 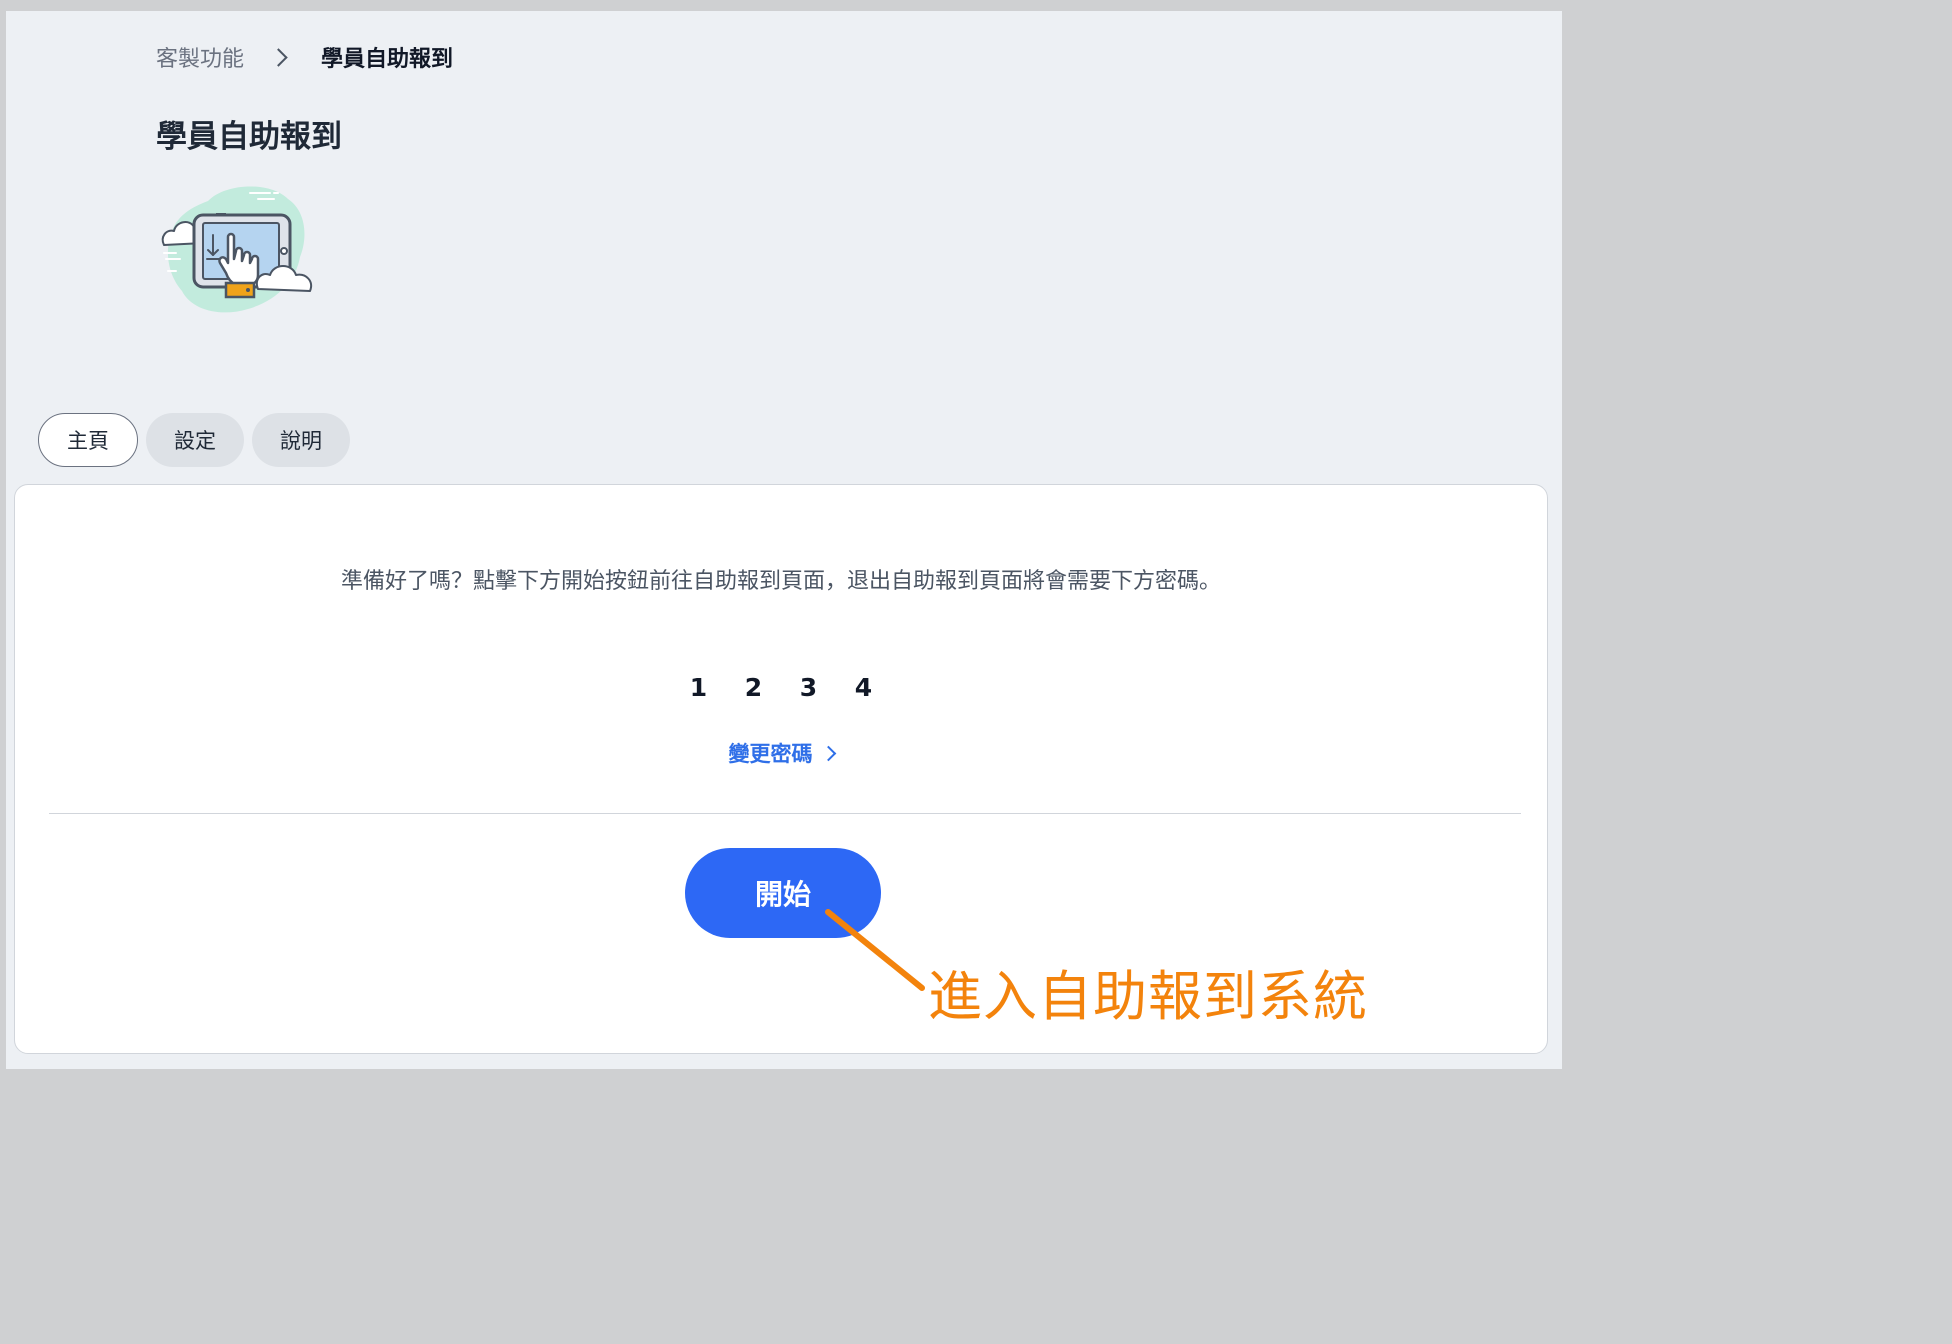 What do you see at coordinates (249, 137) in the screenshot?
I see `page-title: 學員自助報到` at bounding box center [249, 137].